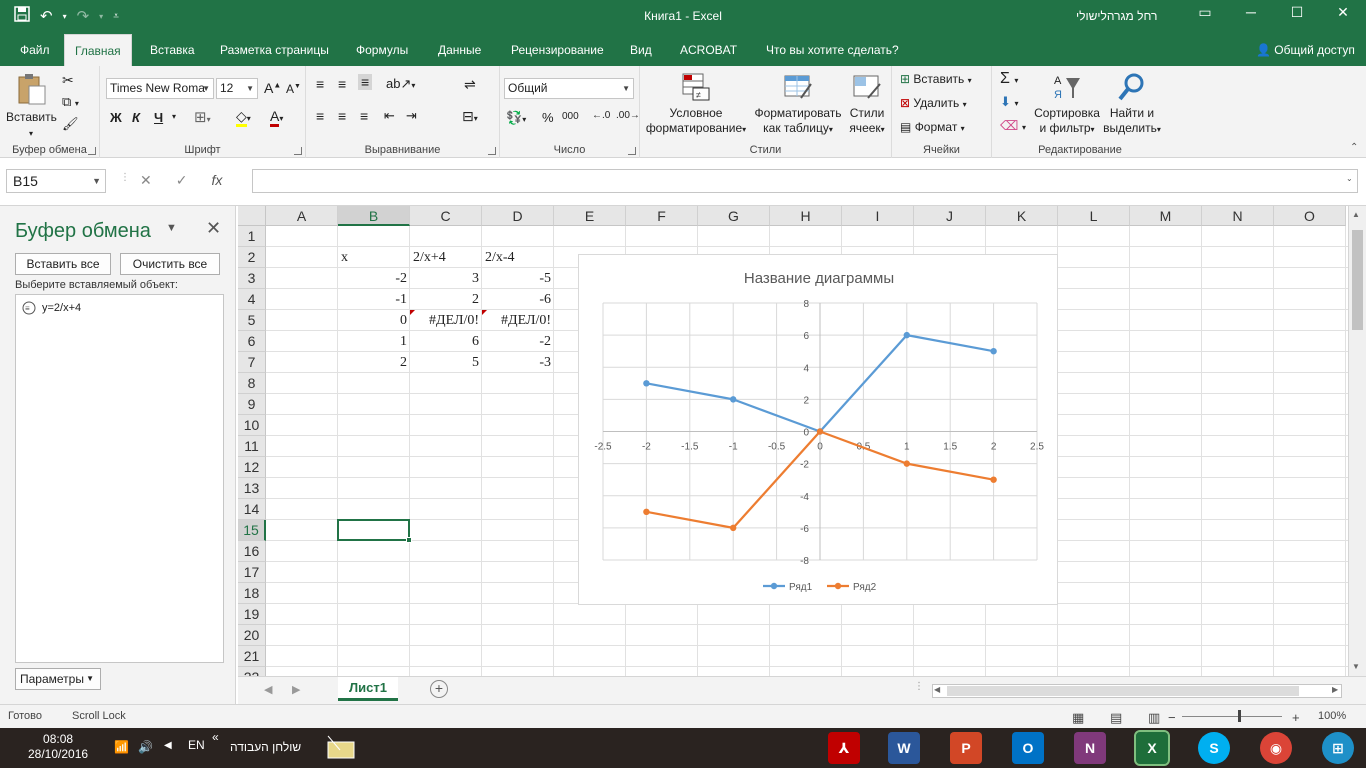 The image size is (1366, 768). What do you see at coordinates (70, 102) in the screenshot?
I see `copy-icon: ⧉ ▾` at bounding box center [70, 102].